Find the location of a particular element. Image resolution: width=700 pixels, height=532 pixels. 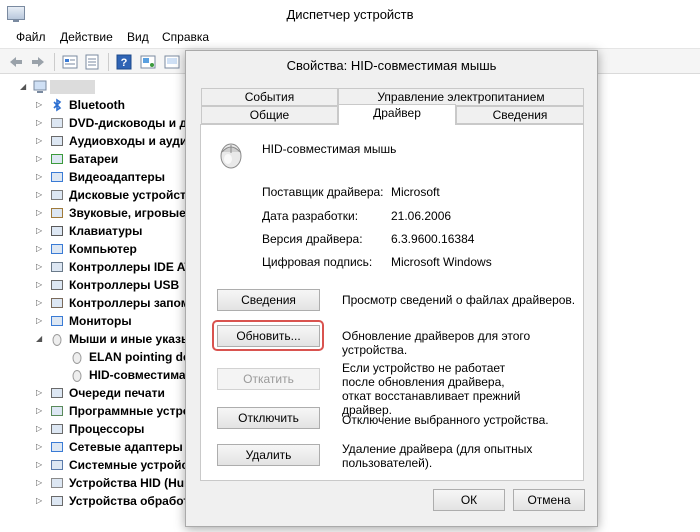

print-queue-icon is located at coordinates (57, 393).